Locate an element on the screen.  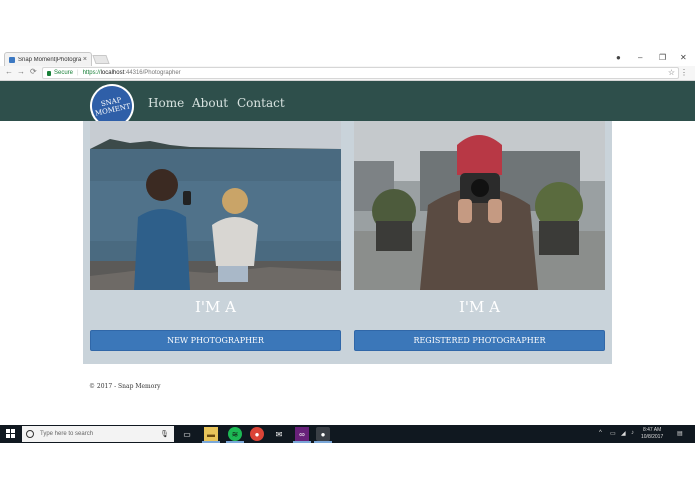
close-window-button: ✕ is located at coordinates (683, 57).